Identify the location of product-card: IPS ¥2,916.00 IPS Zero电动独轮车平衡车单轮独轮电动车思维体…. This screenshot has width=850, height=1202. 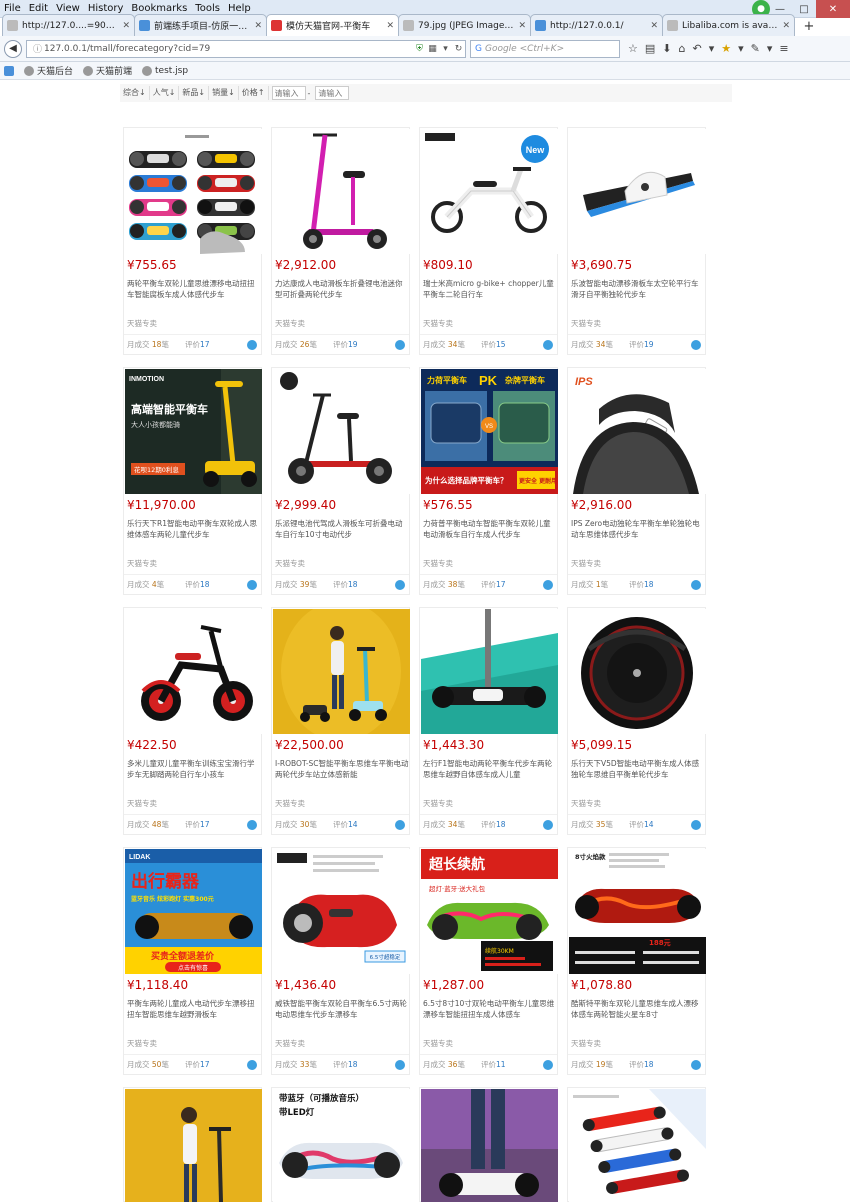
(636, 481).